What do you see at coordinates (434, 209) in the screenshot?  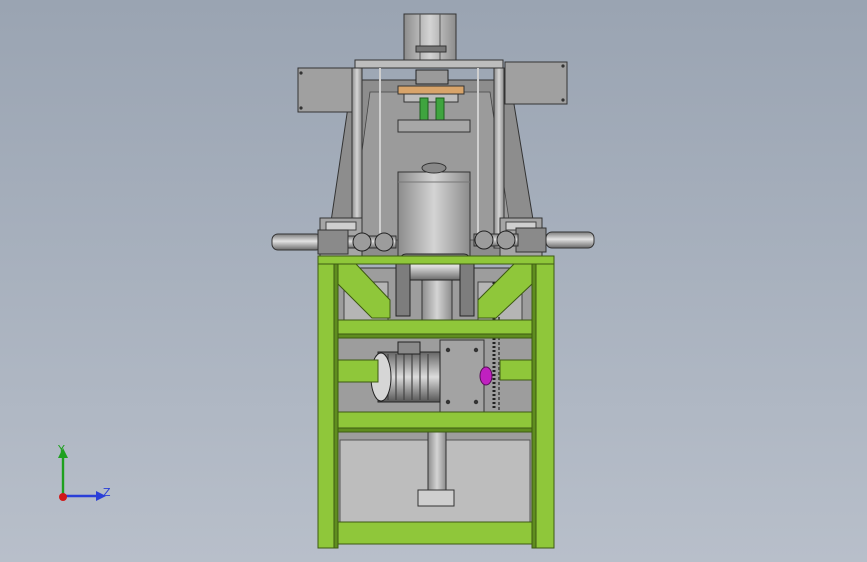 I see `carriage-block` at bounding box center [434, 209].